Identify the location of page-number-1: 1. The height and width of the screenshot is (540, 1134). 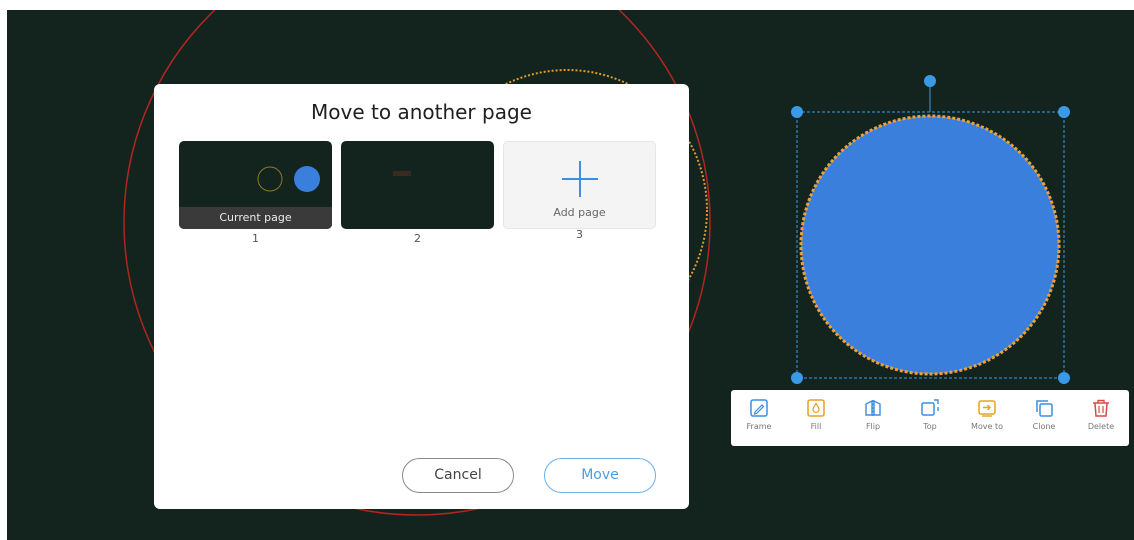
(255, 238).